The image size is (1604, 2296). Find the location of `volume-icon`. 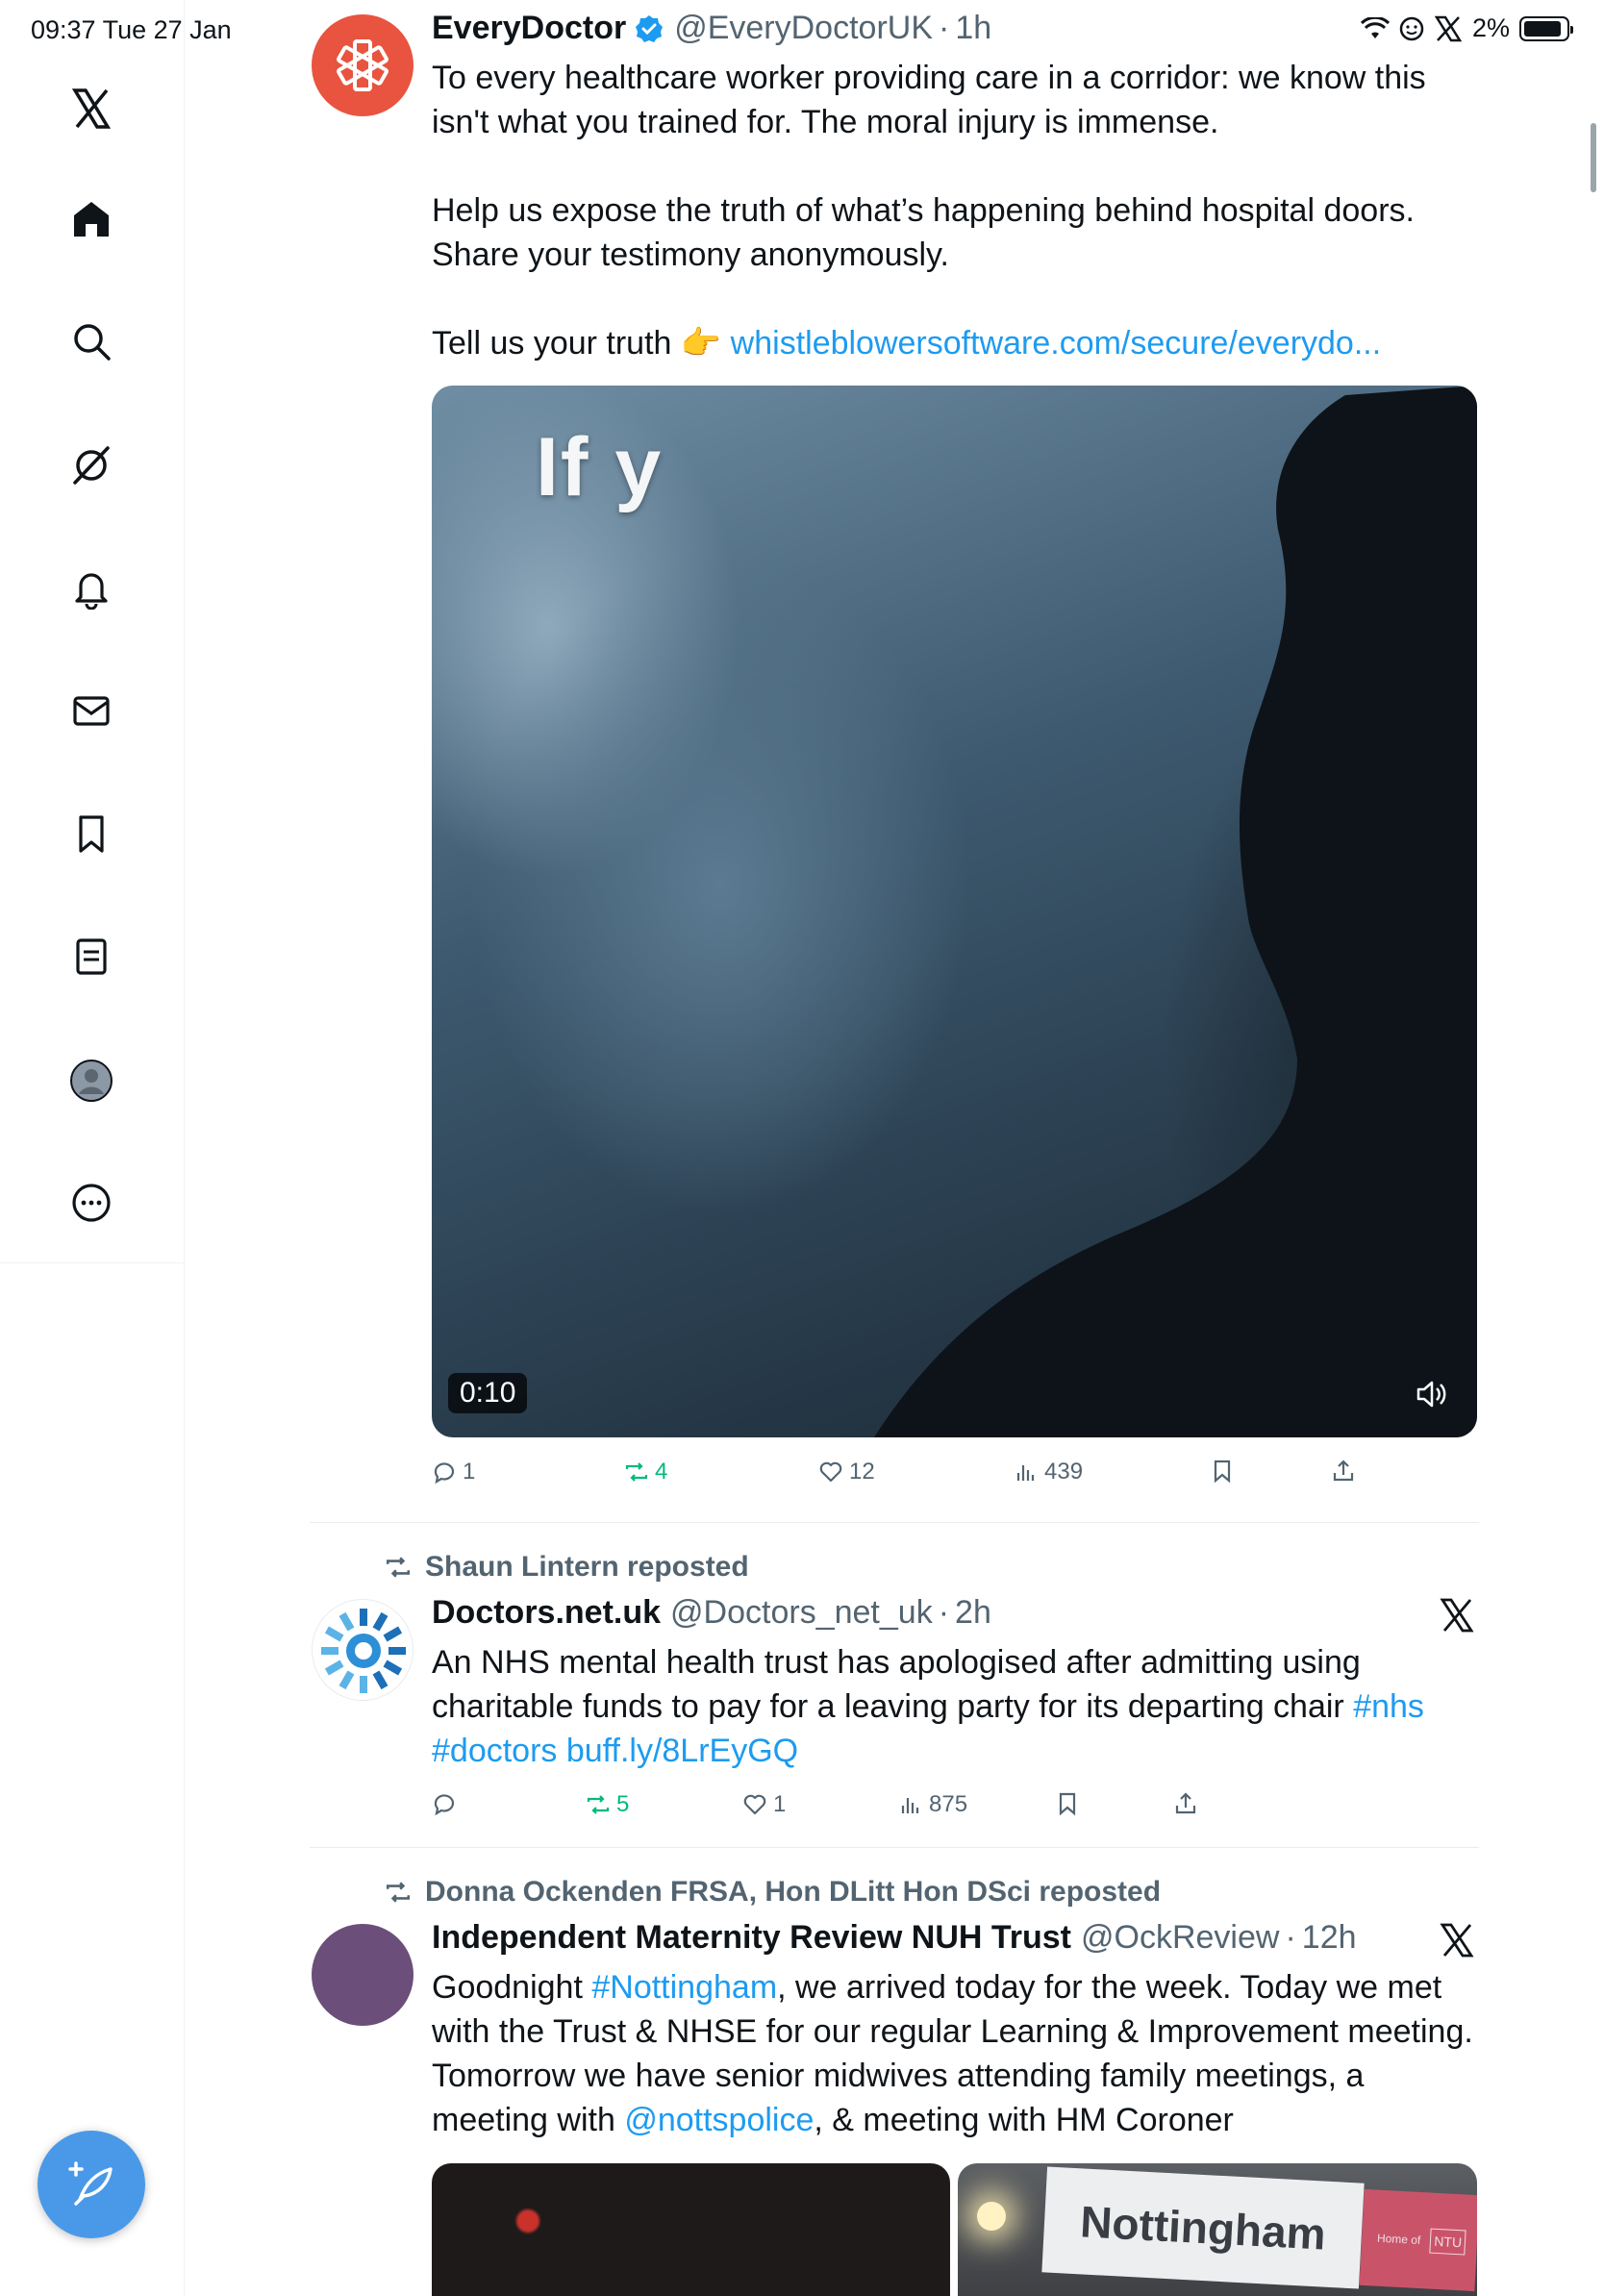

volume-icon is located at coordinates (1431, 1394).